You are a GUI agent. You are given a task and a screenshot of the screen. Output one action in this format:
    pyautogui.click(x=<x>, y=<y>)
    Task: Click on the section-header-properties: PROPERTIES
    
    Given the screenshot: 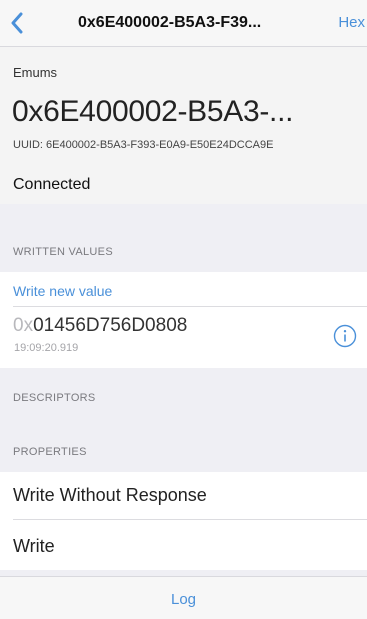 What is the action you would take?
    pyautogui.click(x=50, y=452)
    